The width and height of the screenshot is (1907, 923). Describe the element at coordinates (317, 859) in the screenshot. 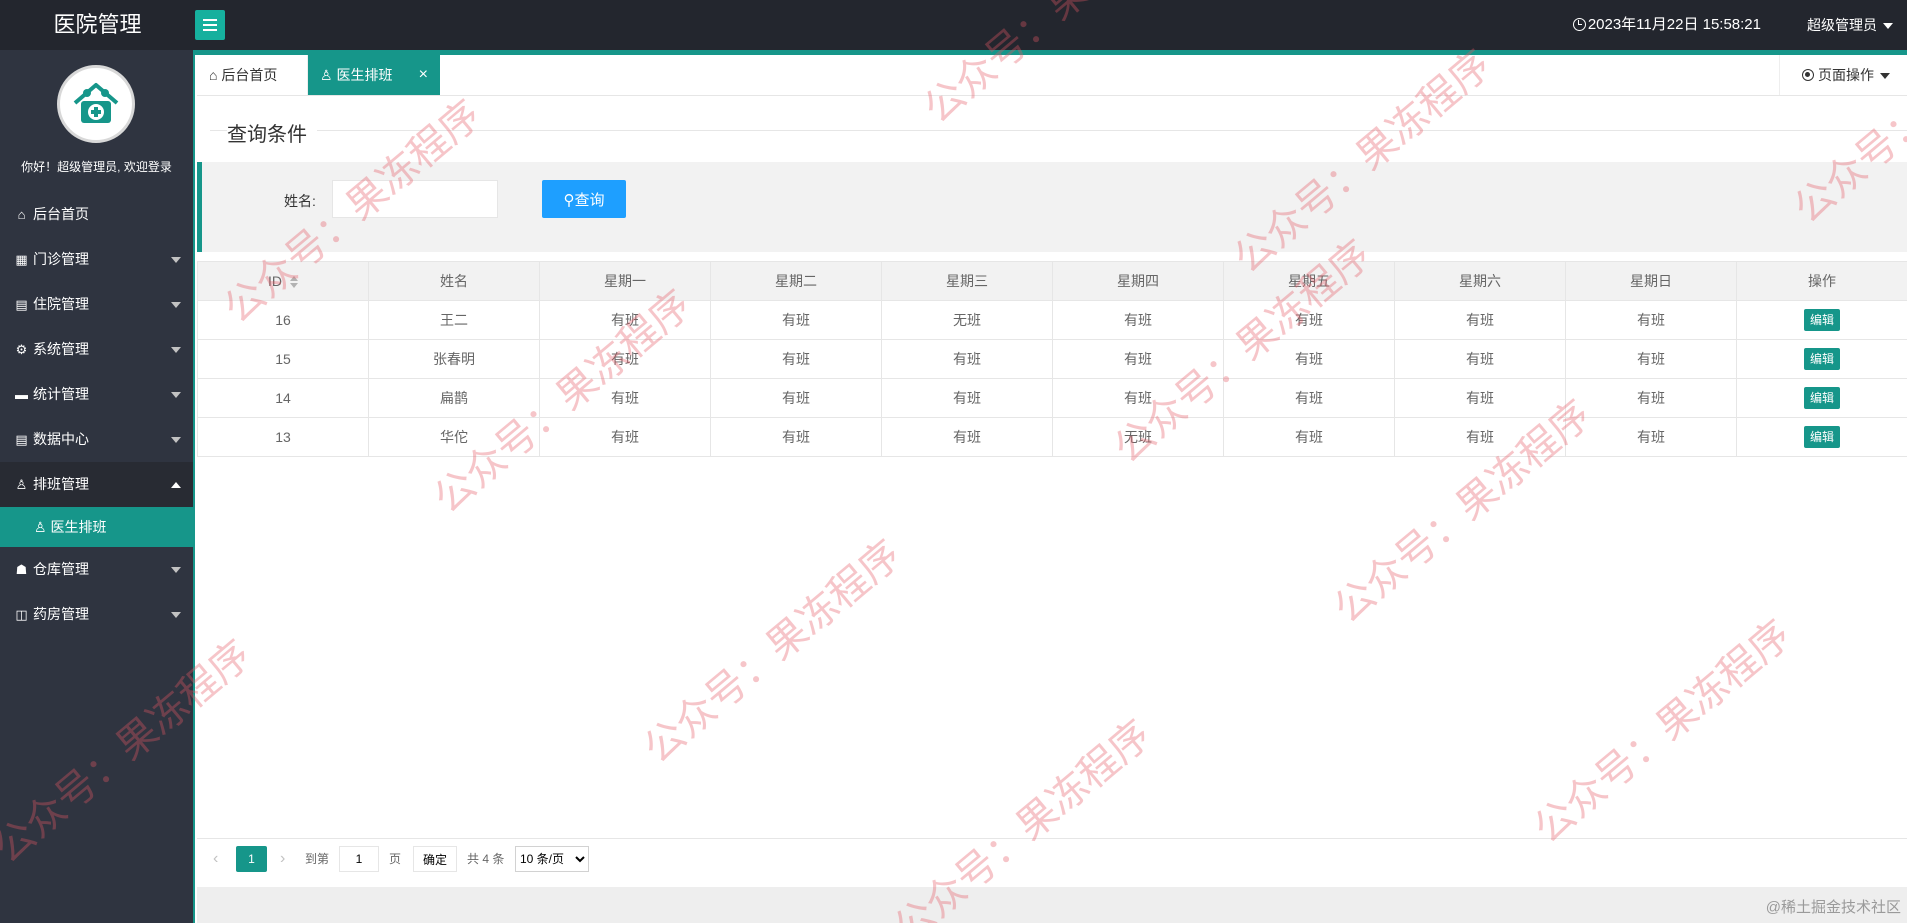

I see `goto-label: 到第` at that location.